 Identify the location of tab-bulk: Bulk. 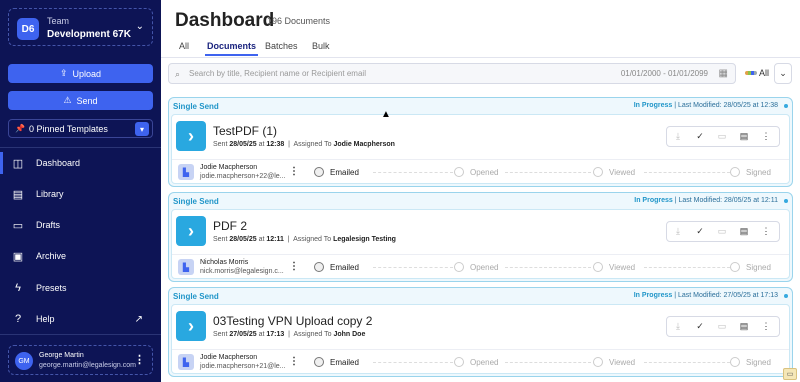
(321, 46).